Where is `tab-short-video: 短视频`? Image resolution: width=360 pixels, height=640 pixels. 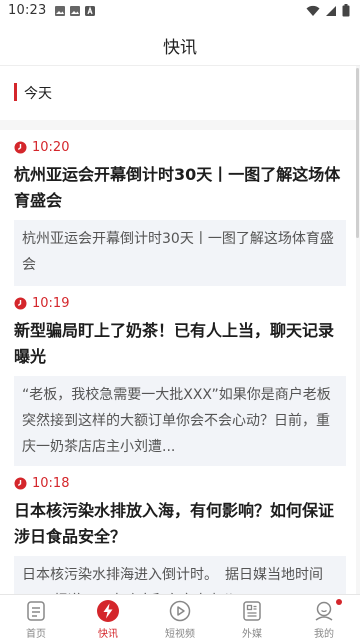
tab-short-video: 短视频 is located at coordinates (180, 617).